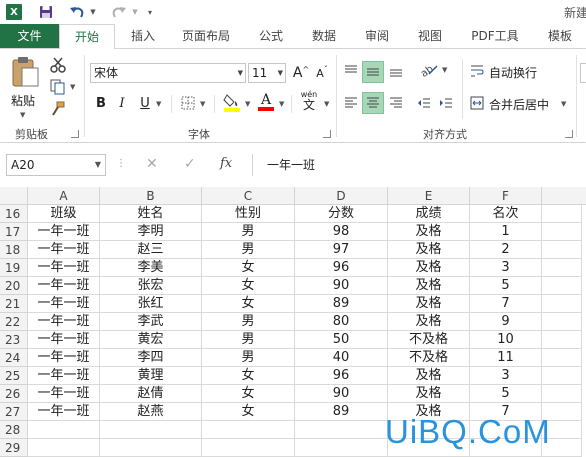 The image size is (586, 457). I want to click on format-painter-button, so click(58, 109).